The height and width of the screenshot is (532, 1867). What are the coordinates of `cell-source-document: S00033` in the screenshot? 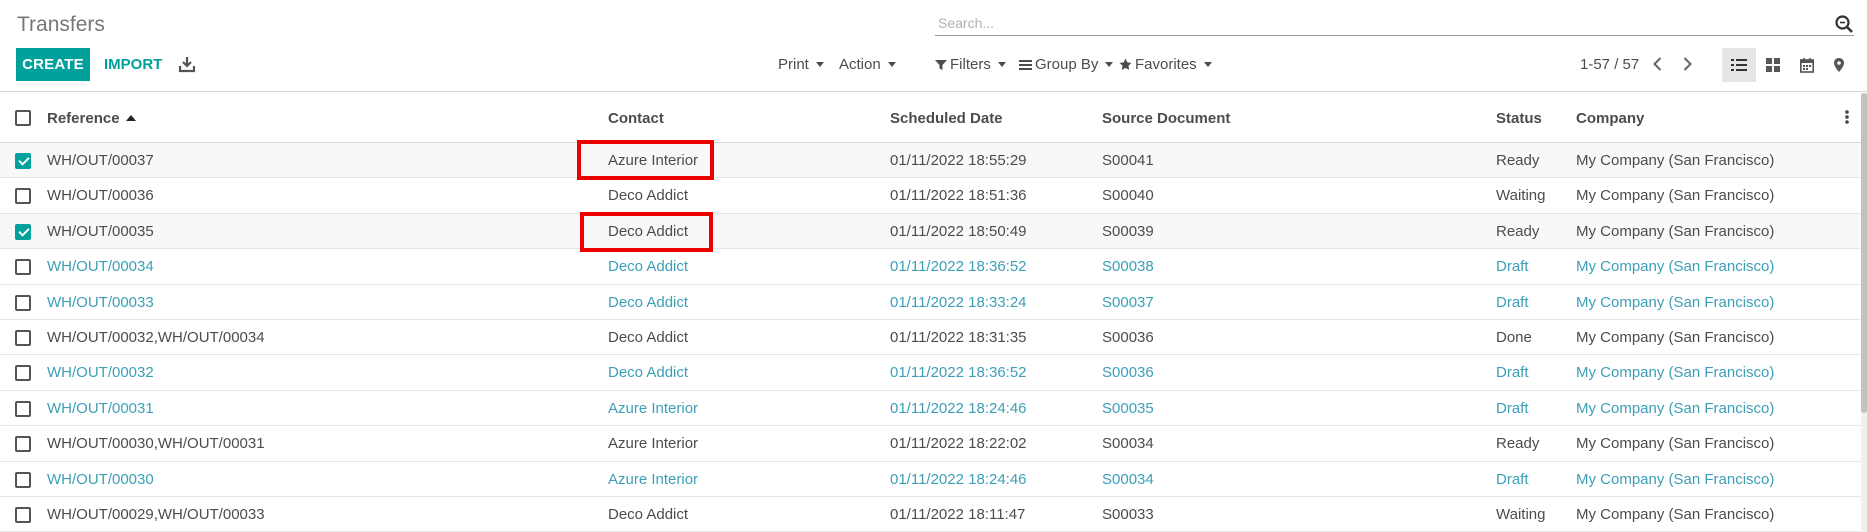 It's located at (1128, 514).